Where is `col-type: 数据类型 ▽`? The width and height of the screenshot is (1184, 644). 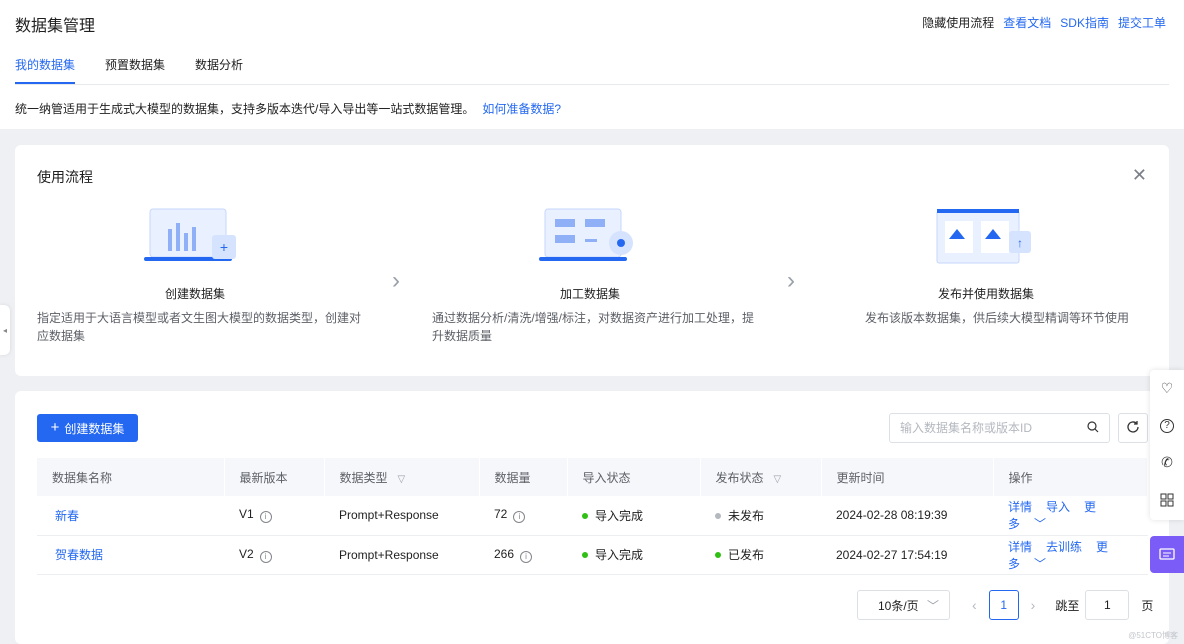 col-type: 数据类型 ▽ is located at coordinates (402, 477).